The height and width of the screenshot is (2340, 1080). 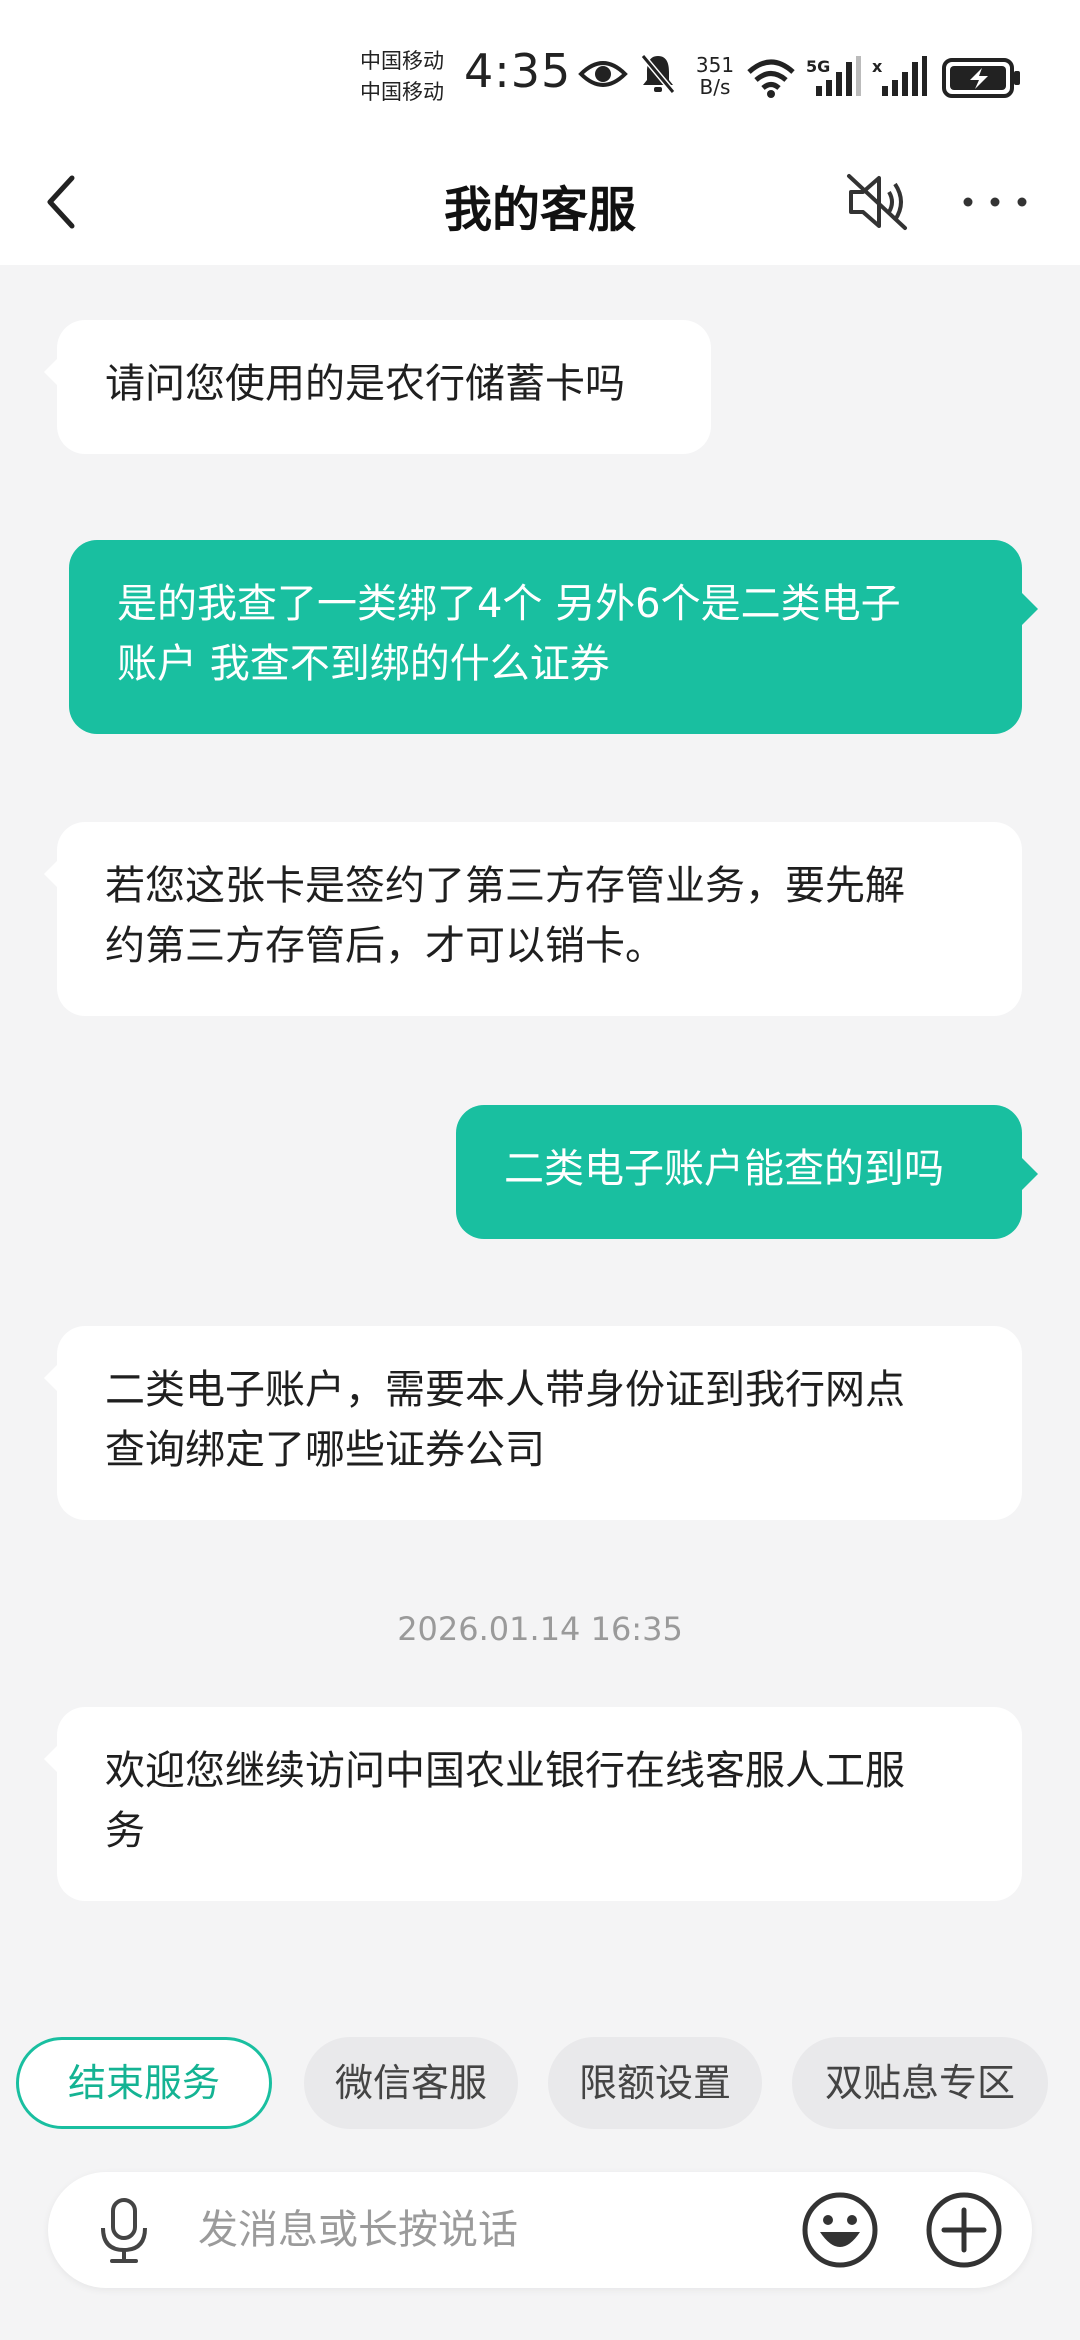 What do you see at coordinates (125, 1831) in the screenshot?
I see `message-text-line-2: 务` at bounding box center [125, 1831].